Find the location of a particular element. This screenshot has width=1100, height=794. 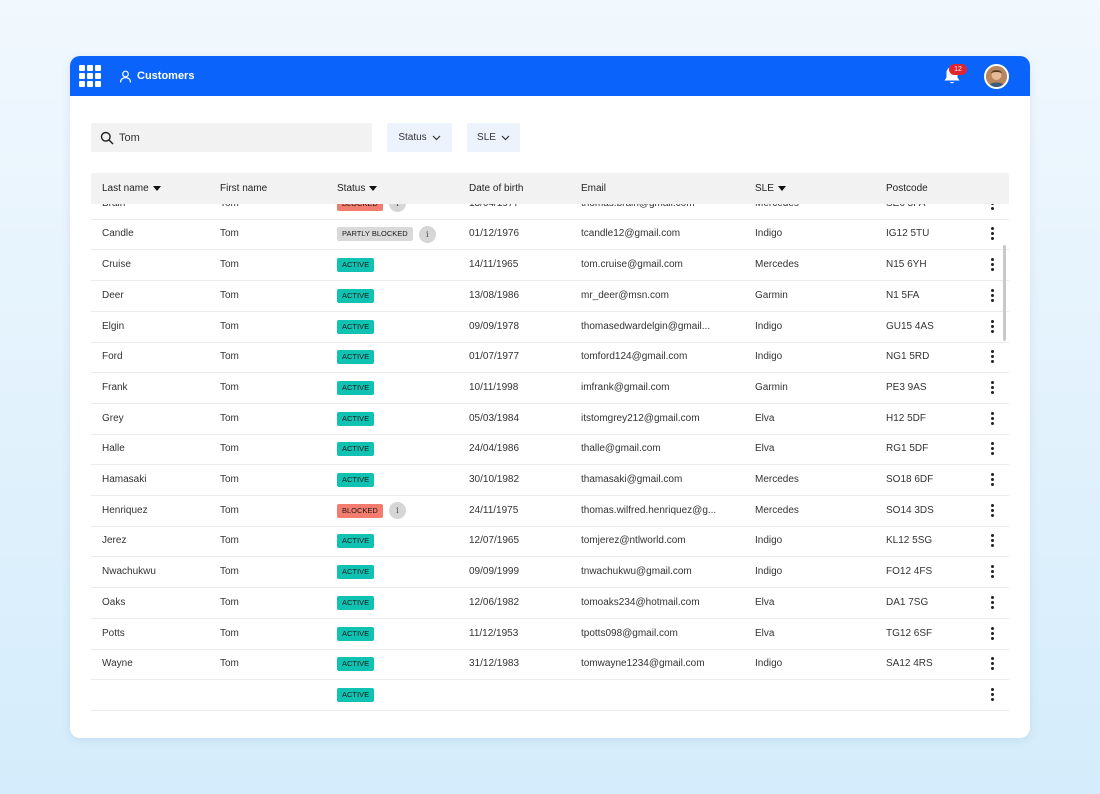

search-box is located at coordinates (231, 137).